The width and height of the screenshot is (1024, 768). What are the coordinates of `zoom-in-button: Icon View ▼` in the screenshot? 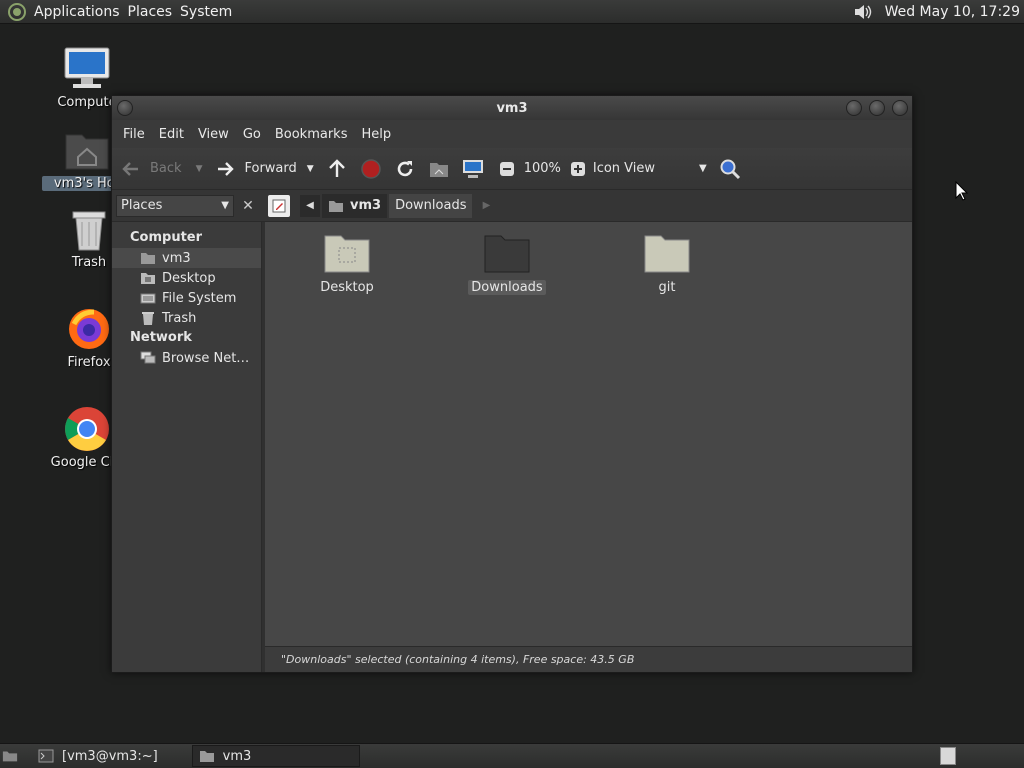 It's located at (637, 169).